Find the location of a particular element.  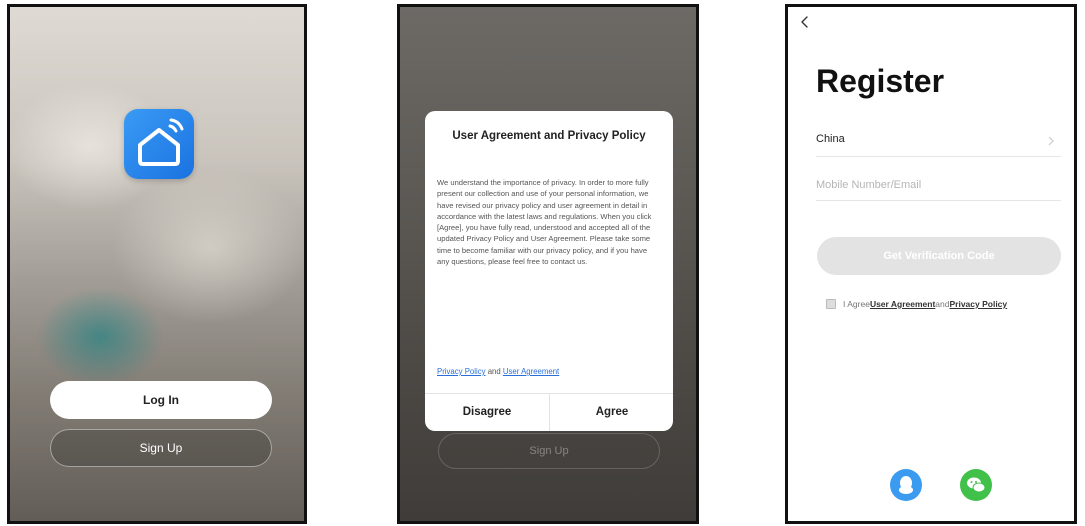

signup-button-dimmed: Sign Up is located at coordinates (549, 451).